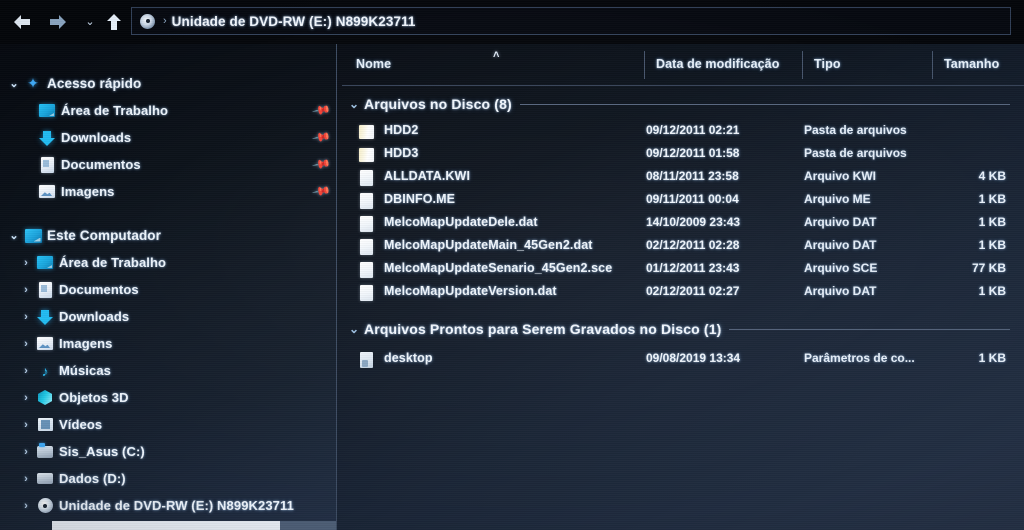 This screenshot has width=1024, height=530. Describe the element at coordinates (168, 235) in the screenshot. I see `sidebar-item-este-computador: ⌄ Este Computador` at that location.